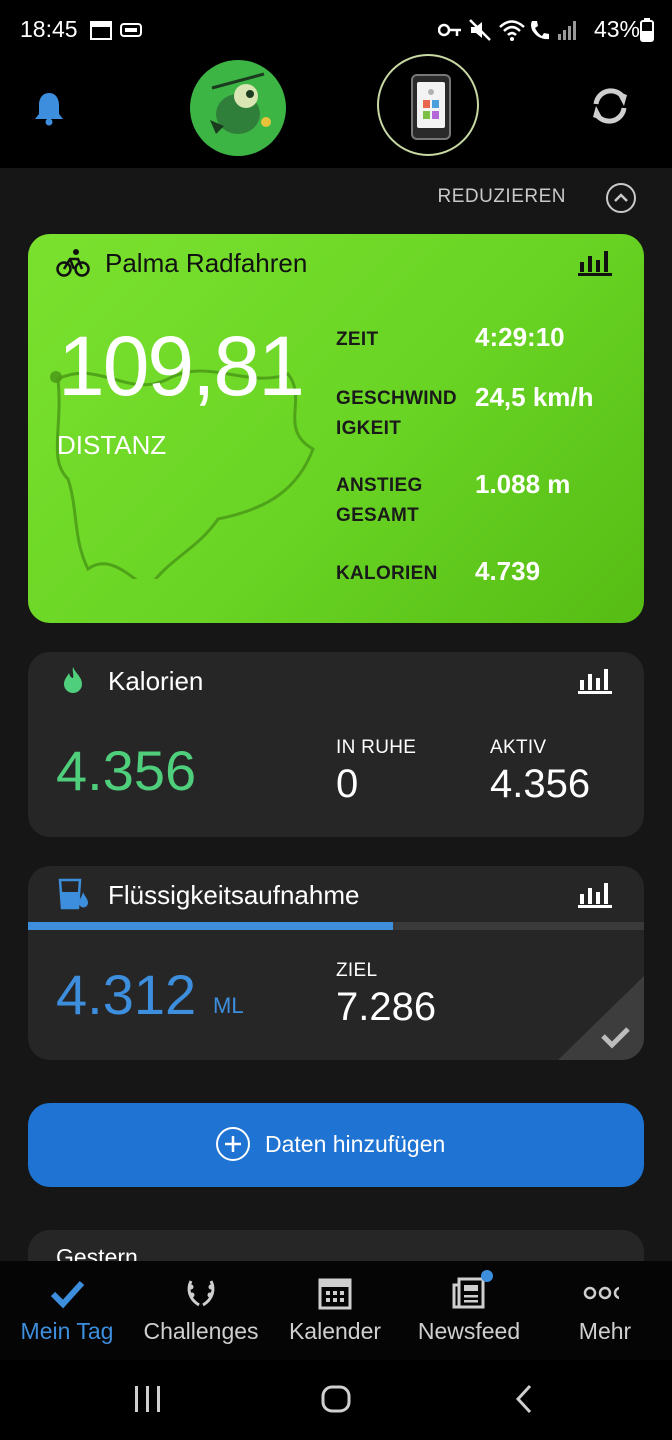  I want to click on rest-label: IN RUHE, so click(376, 747).